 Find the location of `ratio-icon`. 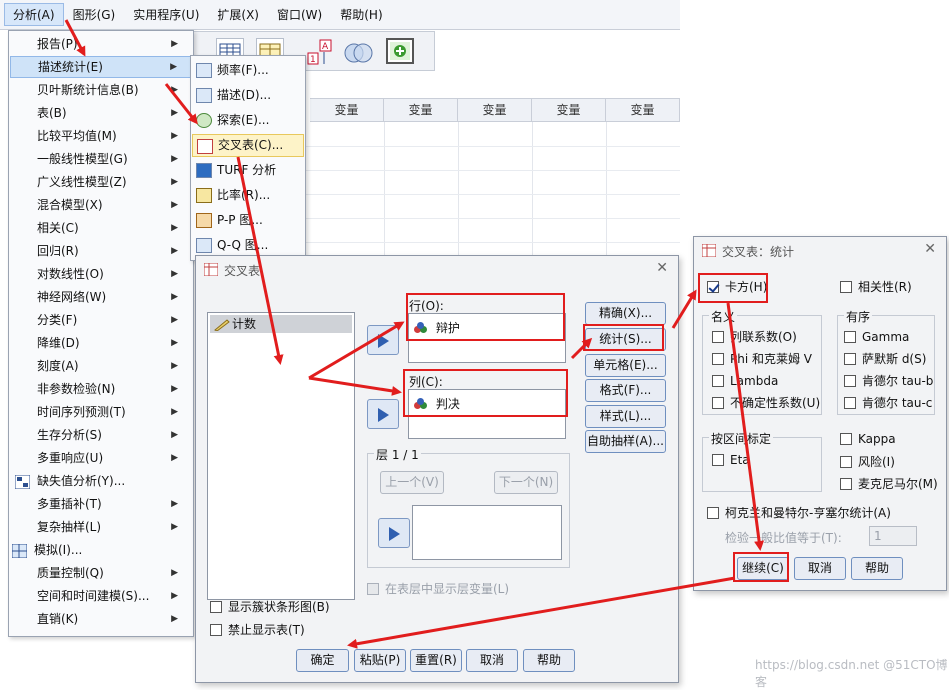

ratio-icon is located at coordinates (204, 195).